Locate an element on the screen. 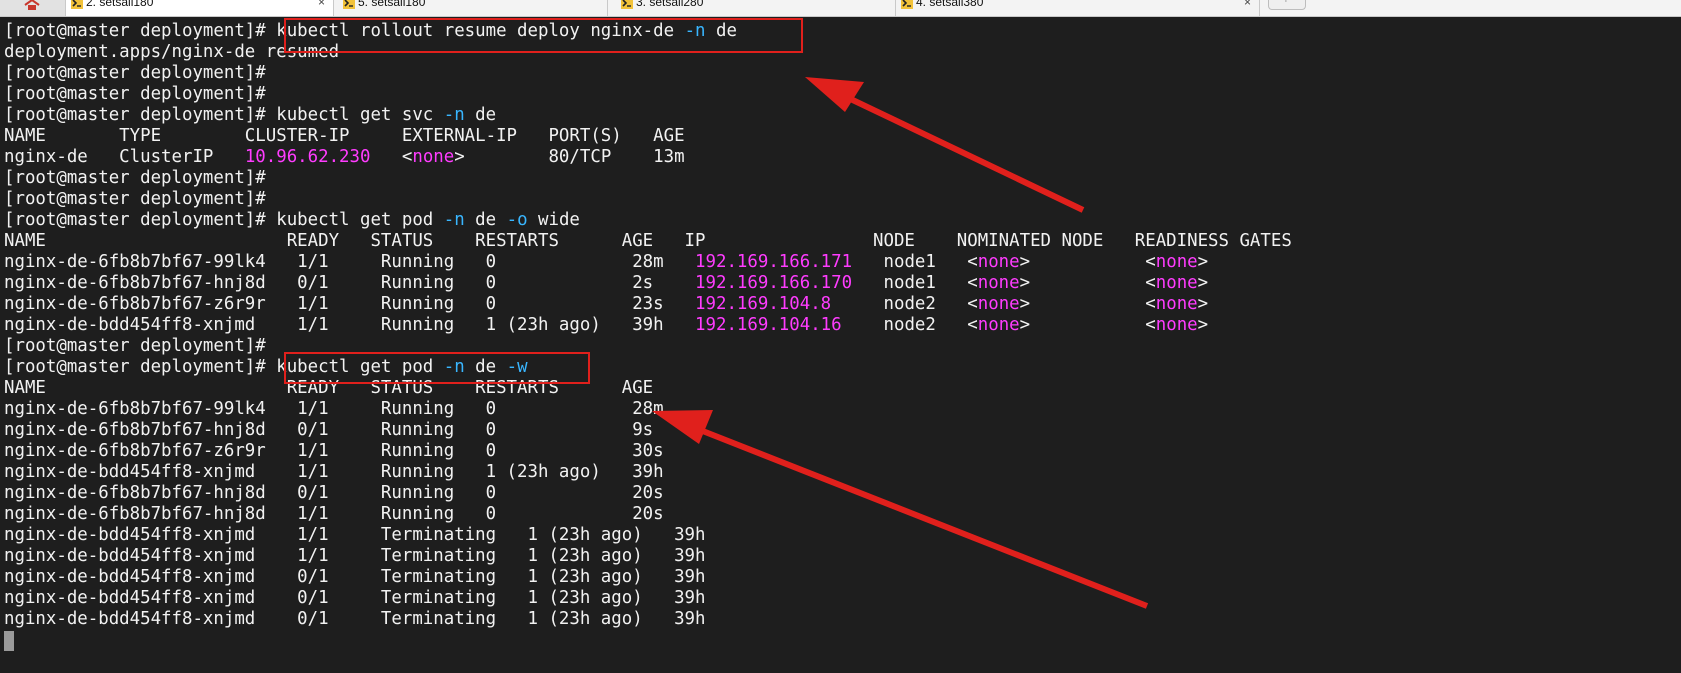  home-tab is located at coordinates (33, 8).